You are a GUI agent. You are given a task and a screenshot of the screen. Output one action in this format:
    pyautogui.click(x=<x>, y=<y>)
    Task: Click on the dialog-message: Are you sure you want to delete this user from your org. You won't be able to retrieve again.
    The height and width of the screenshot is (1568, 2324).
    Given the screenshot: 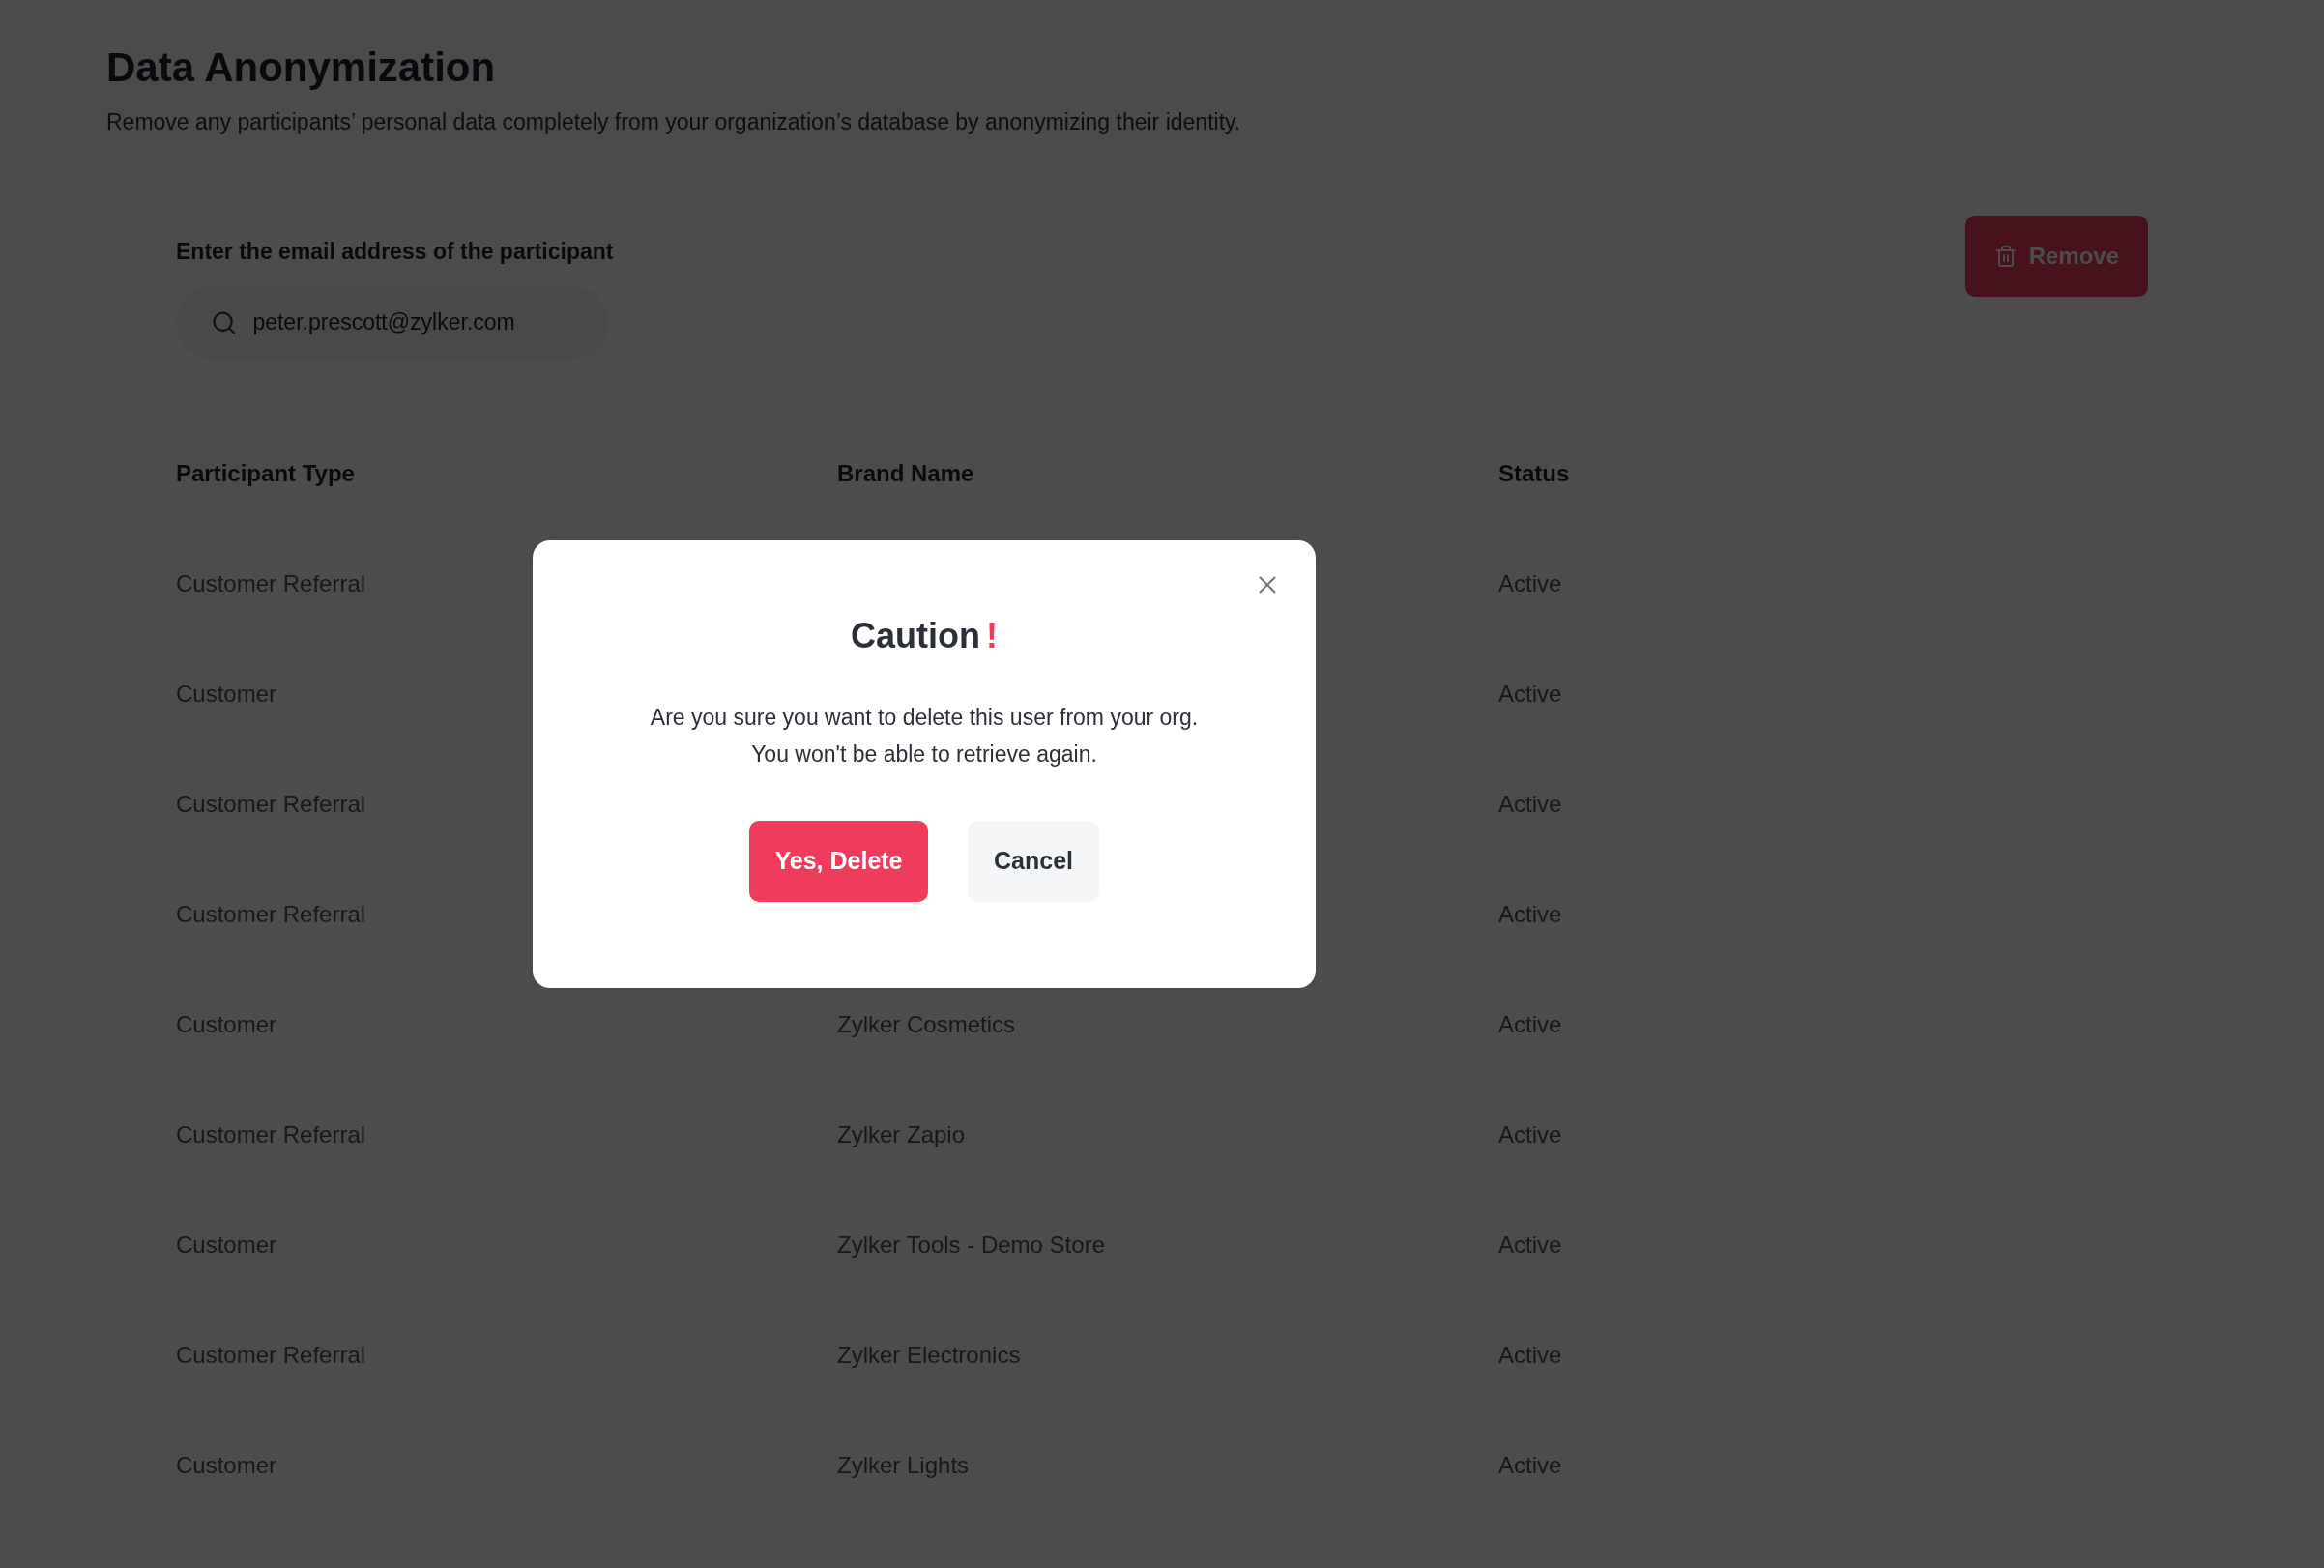 What is the action you would take?
    pyautogui.click(x=924, y=736)
    